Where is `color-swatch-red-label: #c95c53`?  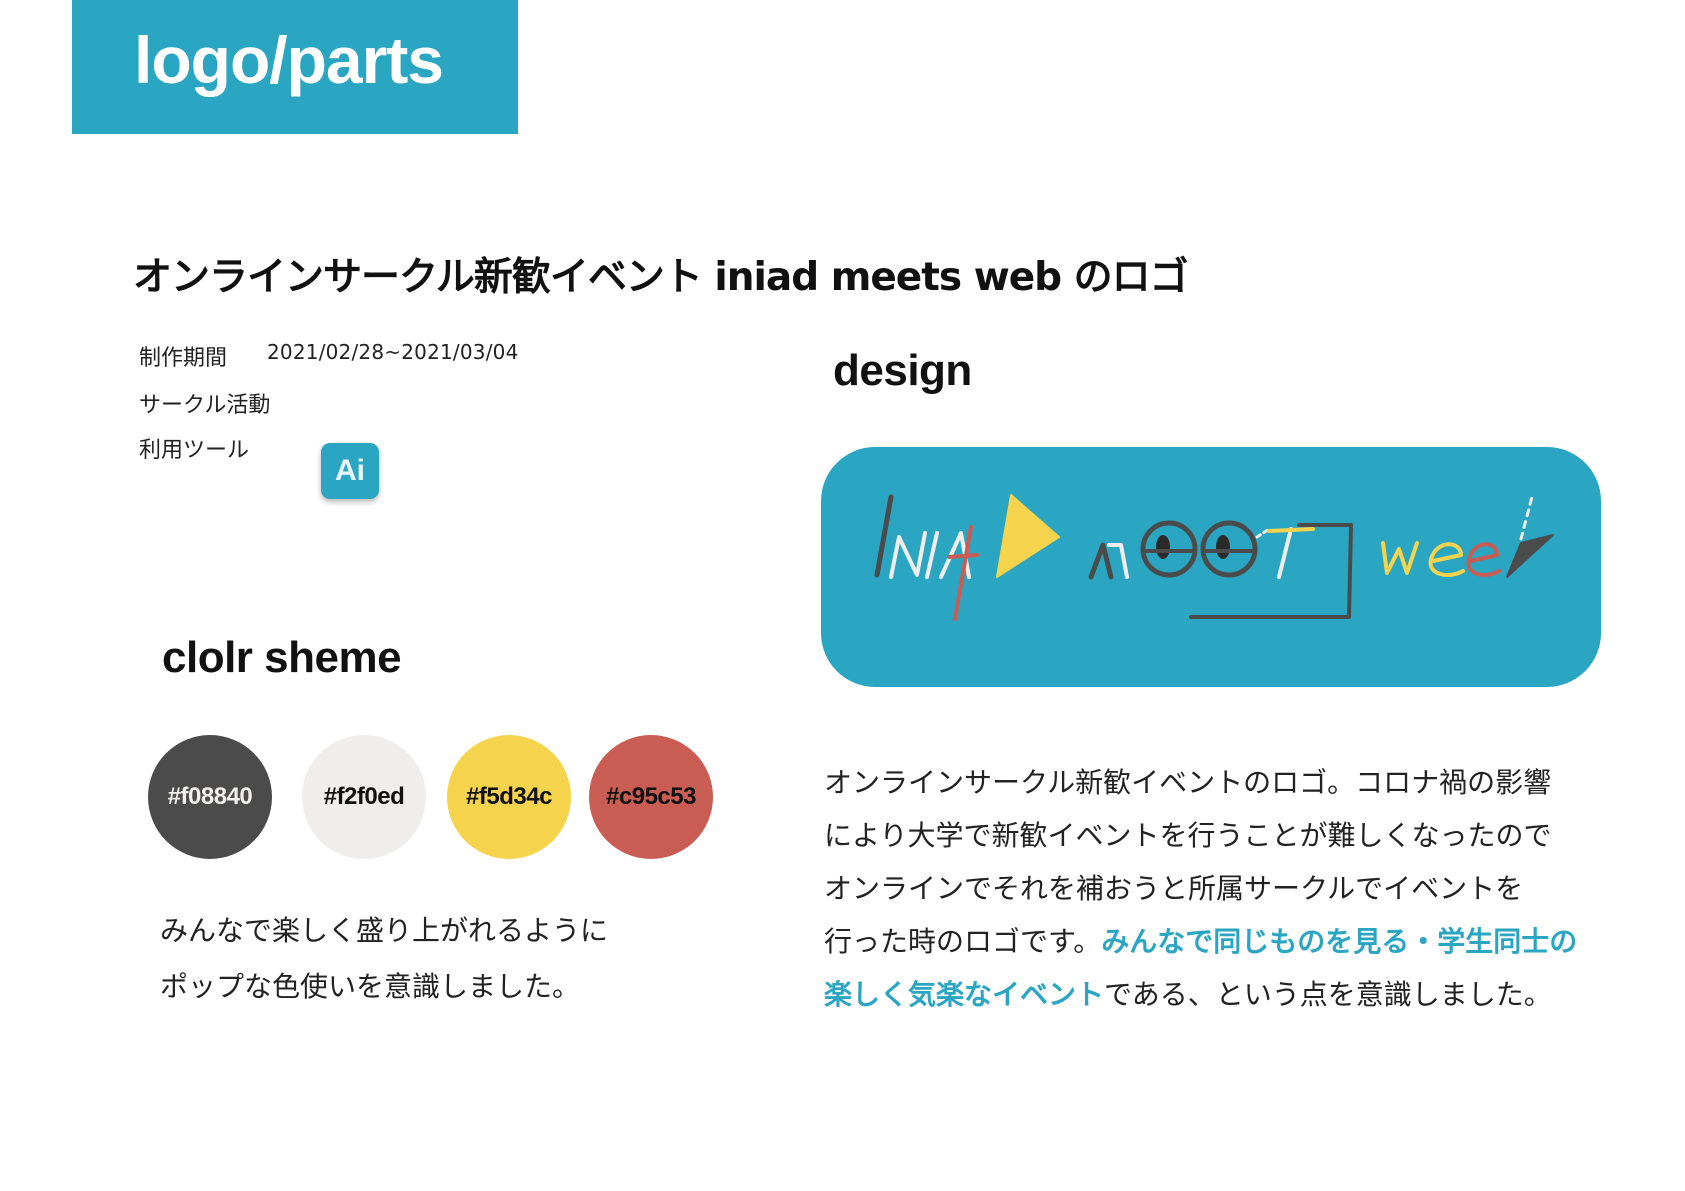 color-swatch-red-label: #c95c53 is located at coordinates (651, 796).